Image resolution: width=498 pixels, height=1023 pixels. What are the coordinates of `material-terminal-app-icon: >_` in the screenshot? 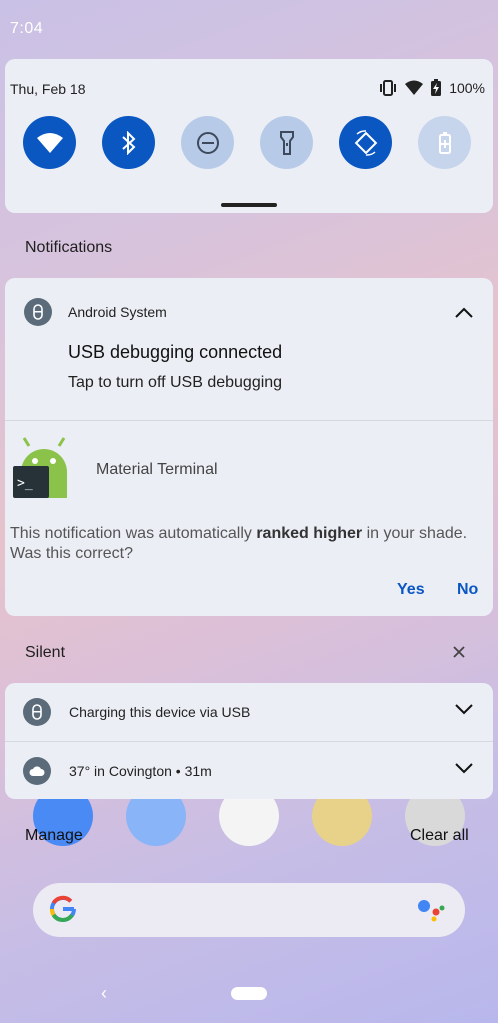 It's located at (40, 467).